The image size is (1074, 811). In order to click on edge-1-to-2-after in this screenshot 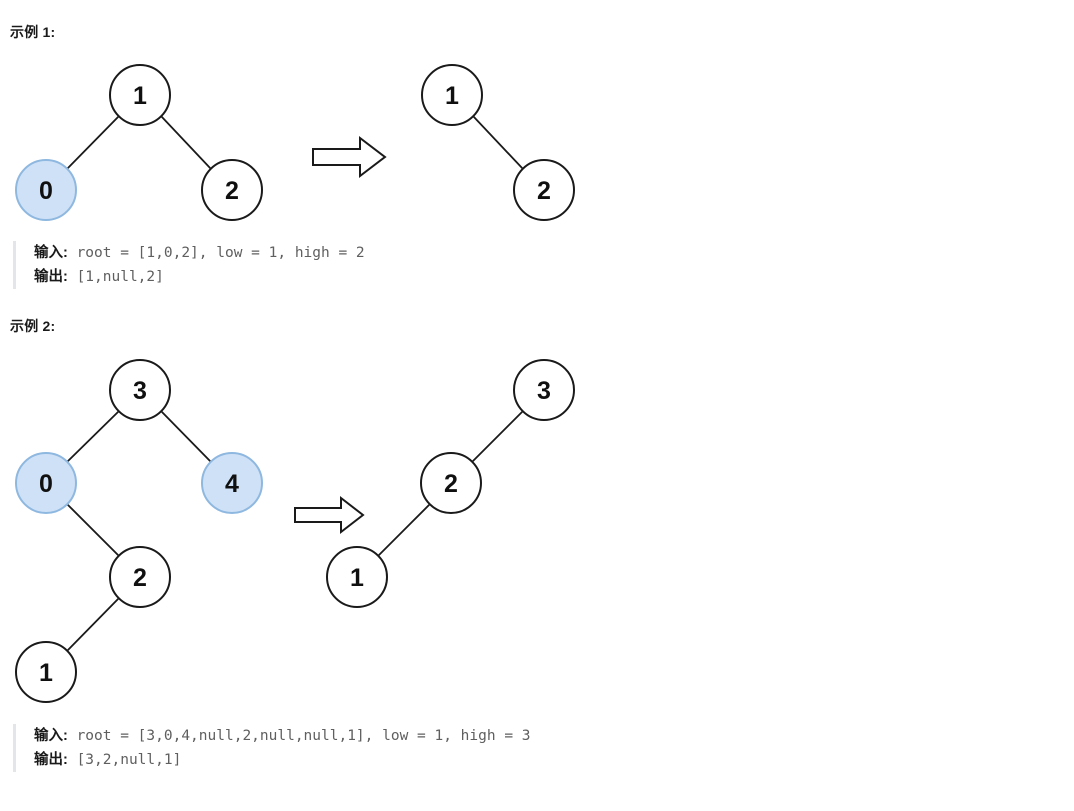, I will do `click(498, 142)`.